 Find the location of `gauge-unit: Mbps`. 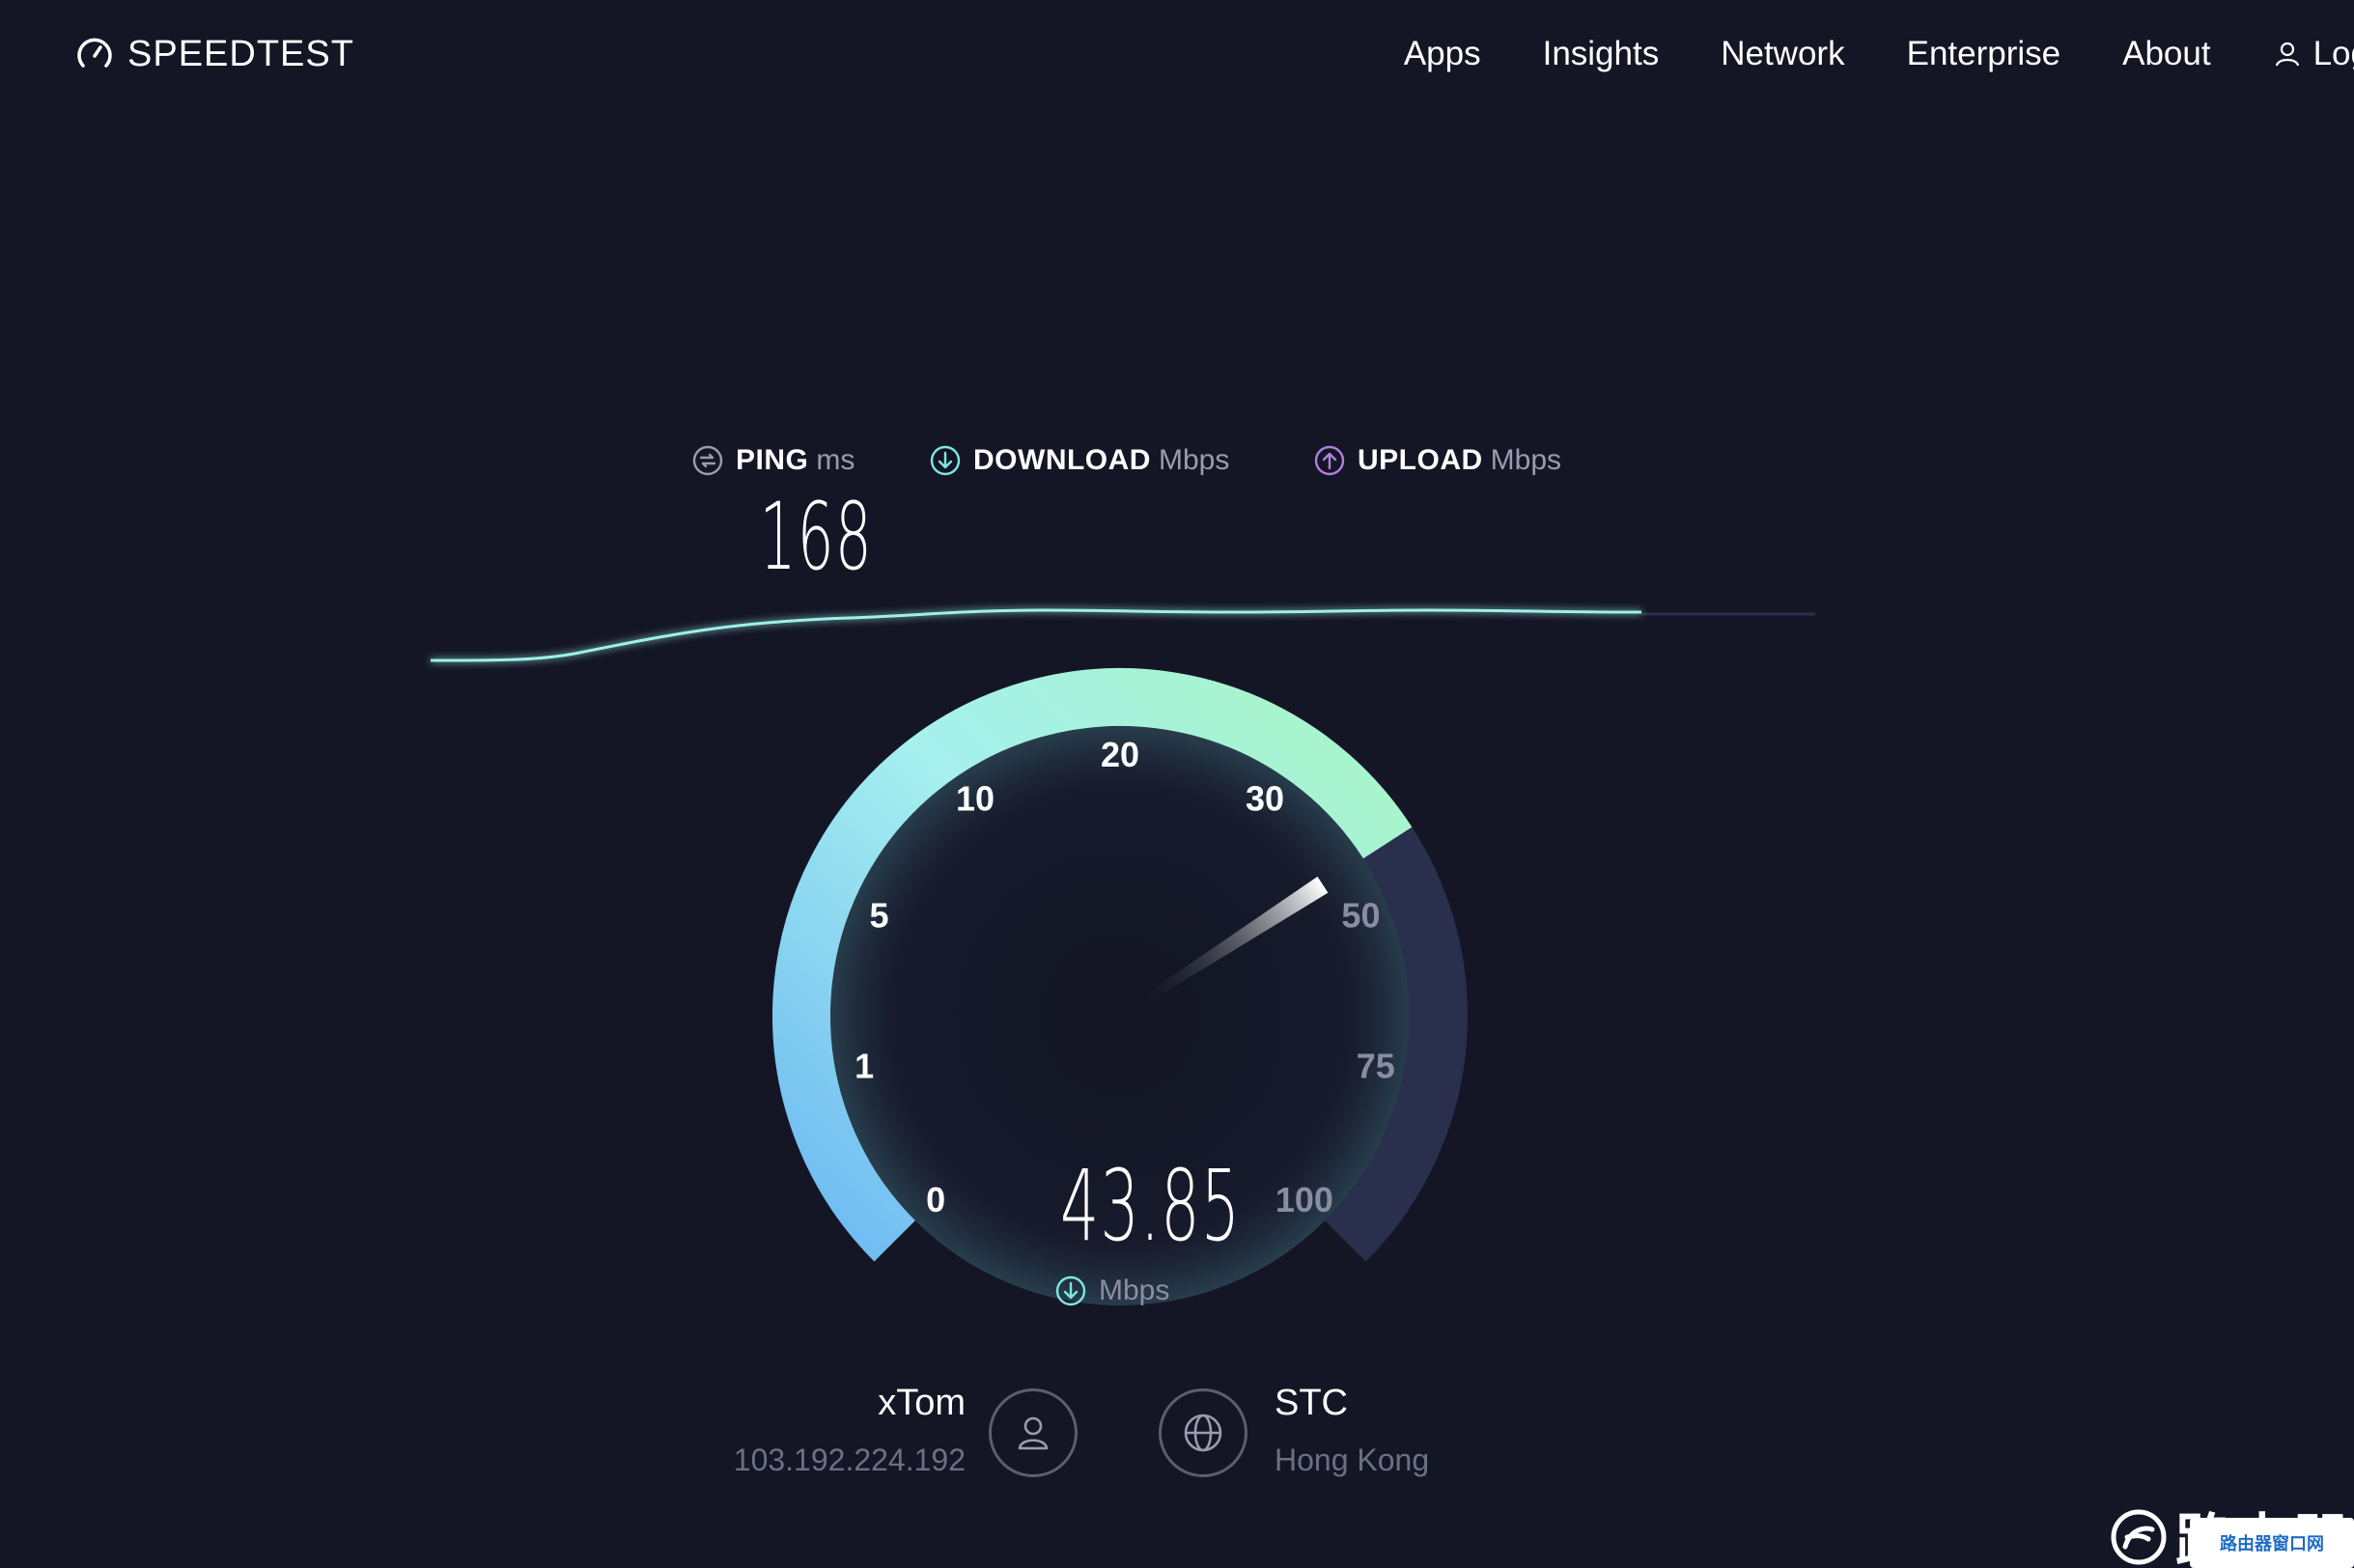

gauge-unit: Mbps is located at coordinates (1111, 1291).